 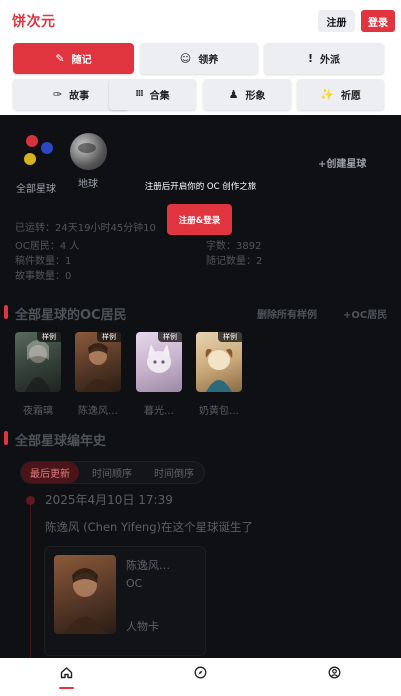 What do you see at coordinates (365, 313) in the screenshot?
I see `add-resident-button: +OC居民` at bounding box center [365, 313].